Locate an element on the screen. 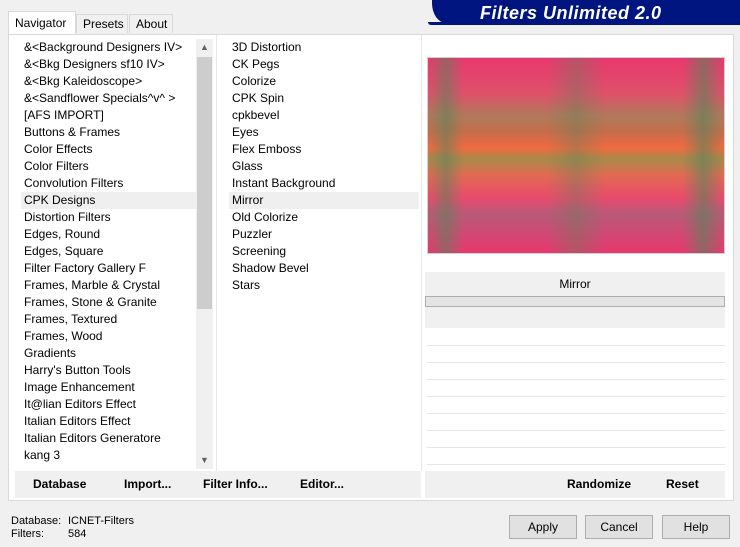  category-item: Edges, Round is located at coordinates (111, 234).